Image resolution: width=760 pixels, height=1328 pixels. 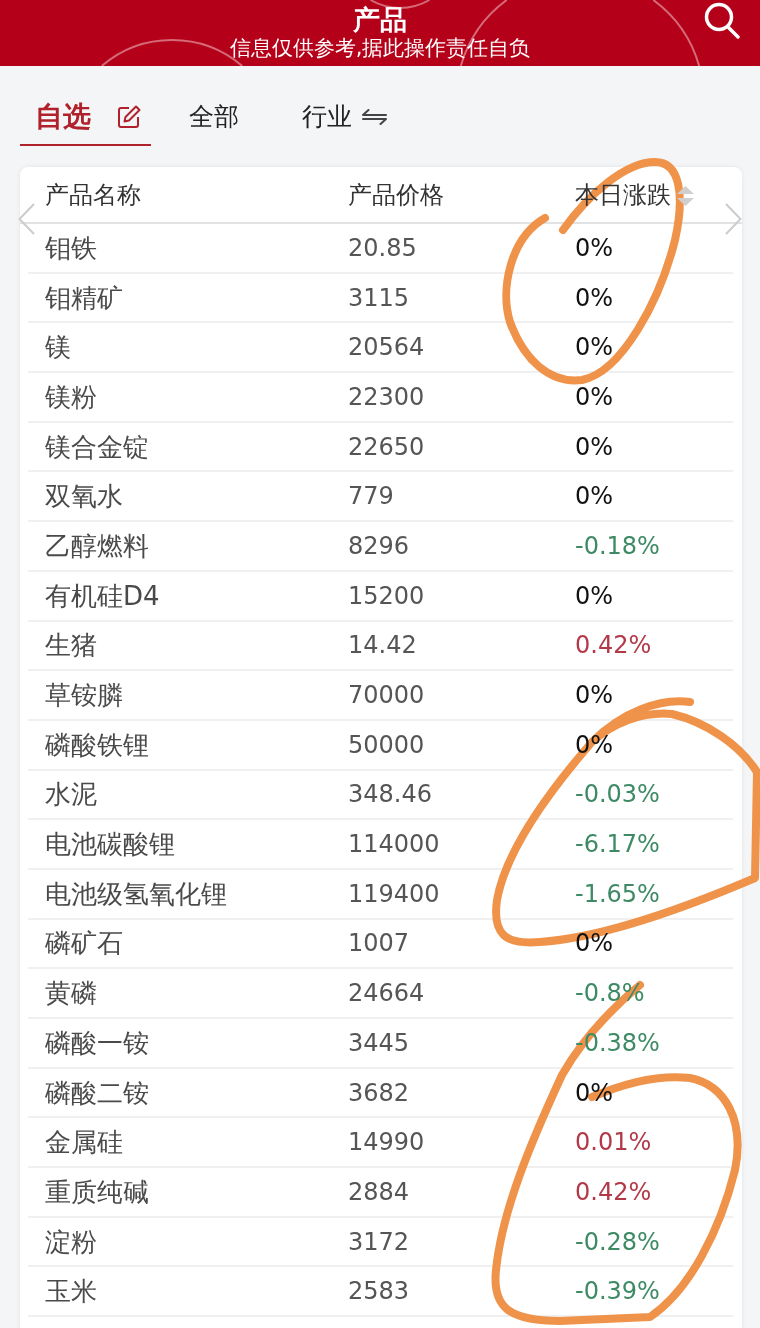 What do you see at coordinates (618, 545) in the screenshot?
I see `price-change: -0.18%` at bounding box center [618, 545].